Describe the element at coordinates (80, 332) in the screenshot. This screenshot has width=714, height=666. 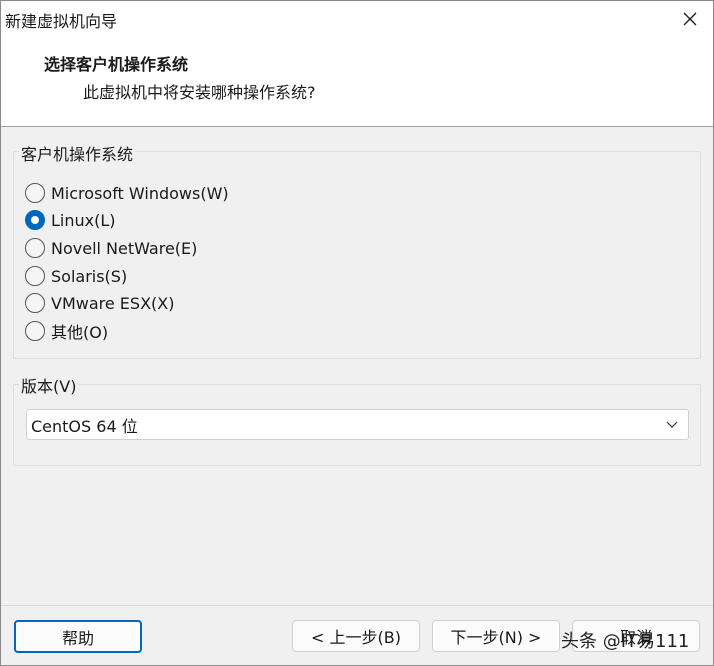
I see `radio-label: 其他(O)` at that location.